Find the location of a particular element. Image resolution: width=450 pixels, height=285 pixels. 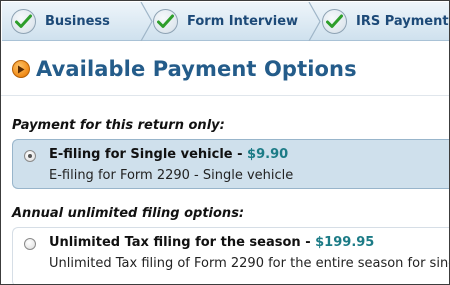

wizard-breadcrumb: Business Form Interview IRS Payment is located at coordinates (225, 21).